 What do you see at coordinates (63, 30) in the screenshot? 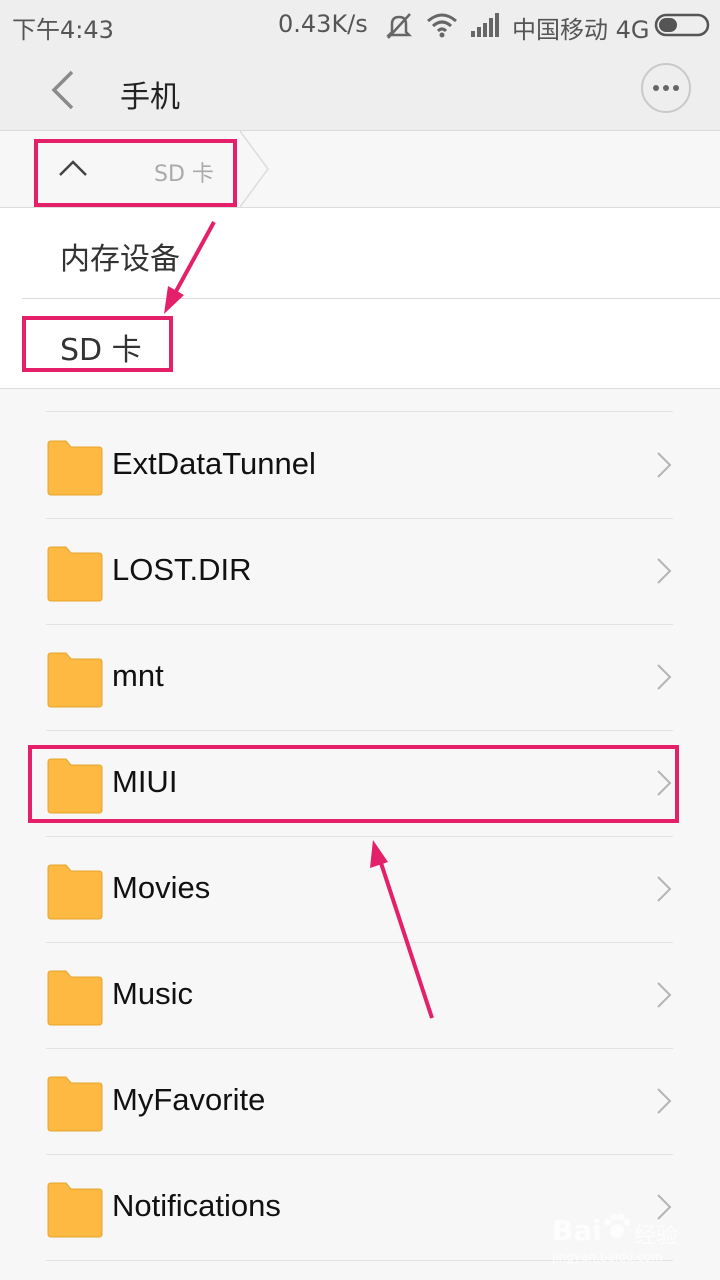
I see `status-time: 下午4:43` at bounding box center [63, 30].